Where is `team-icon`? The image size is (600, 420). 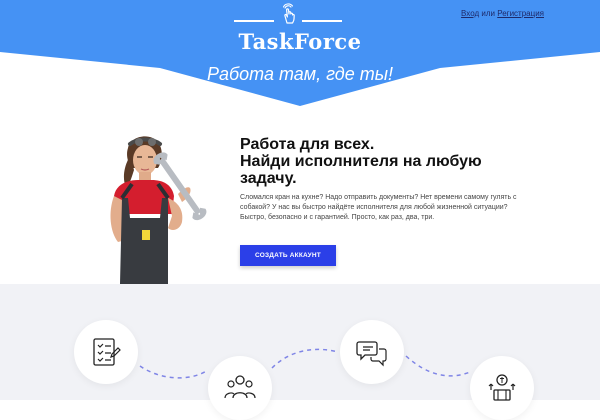 team-icon is located at coordinates (240, 387).